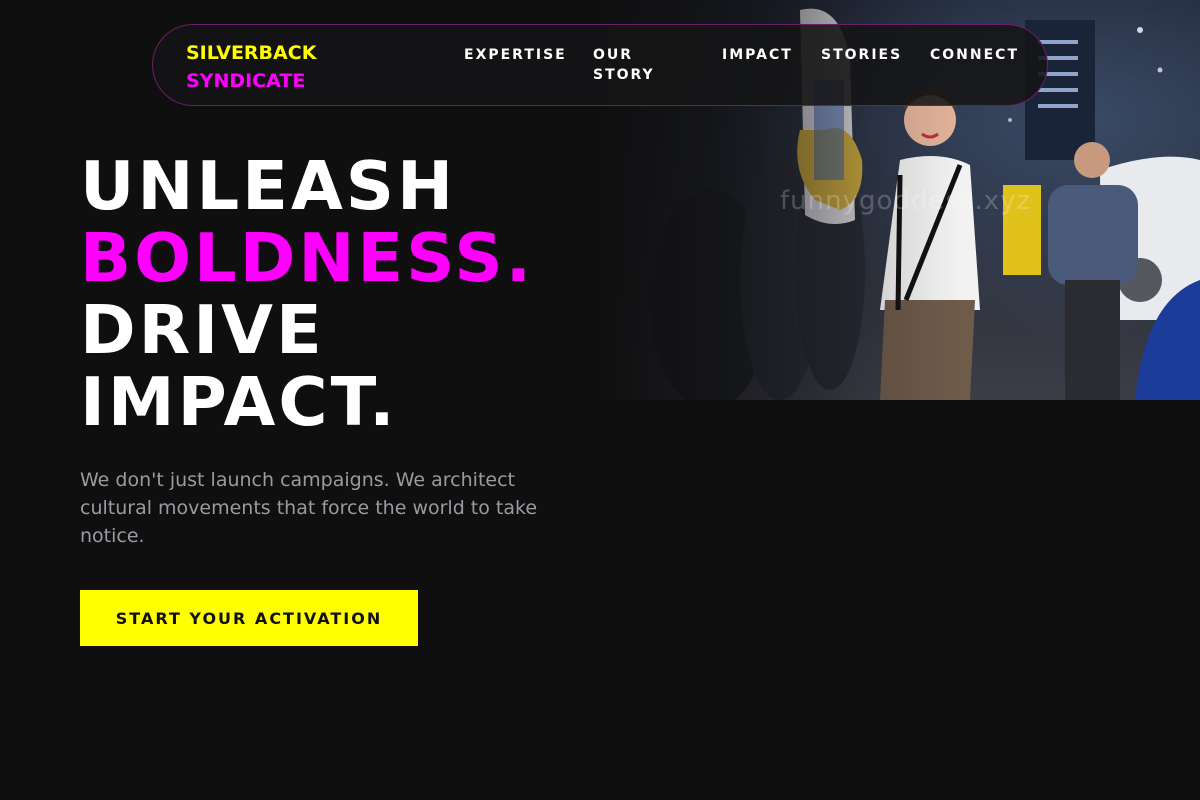 This screenshot has width=1200, height=800. What do you see at coordinates (239, 402) in the screenshot?
I see `headline-line-4: IMPACT.` at bounding box center [239, 402].